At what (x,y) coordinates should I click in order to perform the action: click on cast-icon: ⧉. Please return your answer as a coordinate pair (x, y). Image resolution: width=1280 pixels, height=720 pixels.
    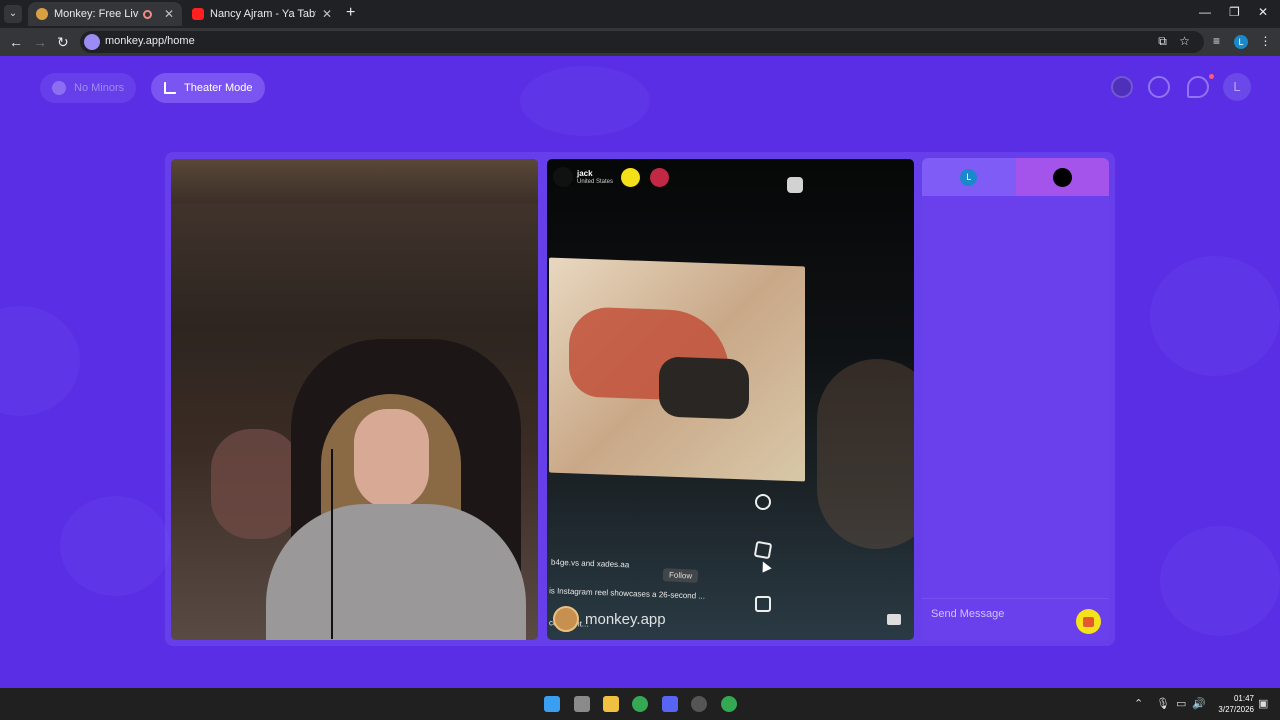
    Looking at the image, I should click on (1162, 41).